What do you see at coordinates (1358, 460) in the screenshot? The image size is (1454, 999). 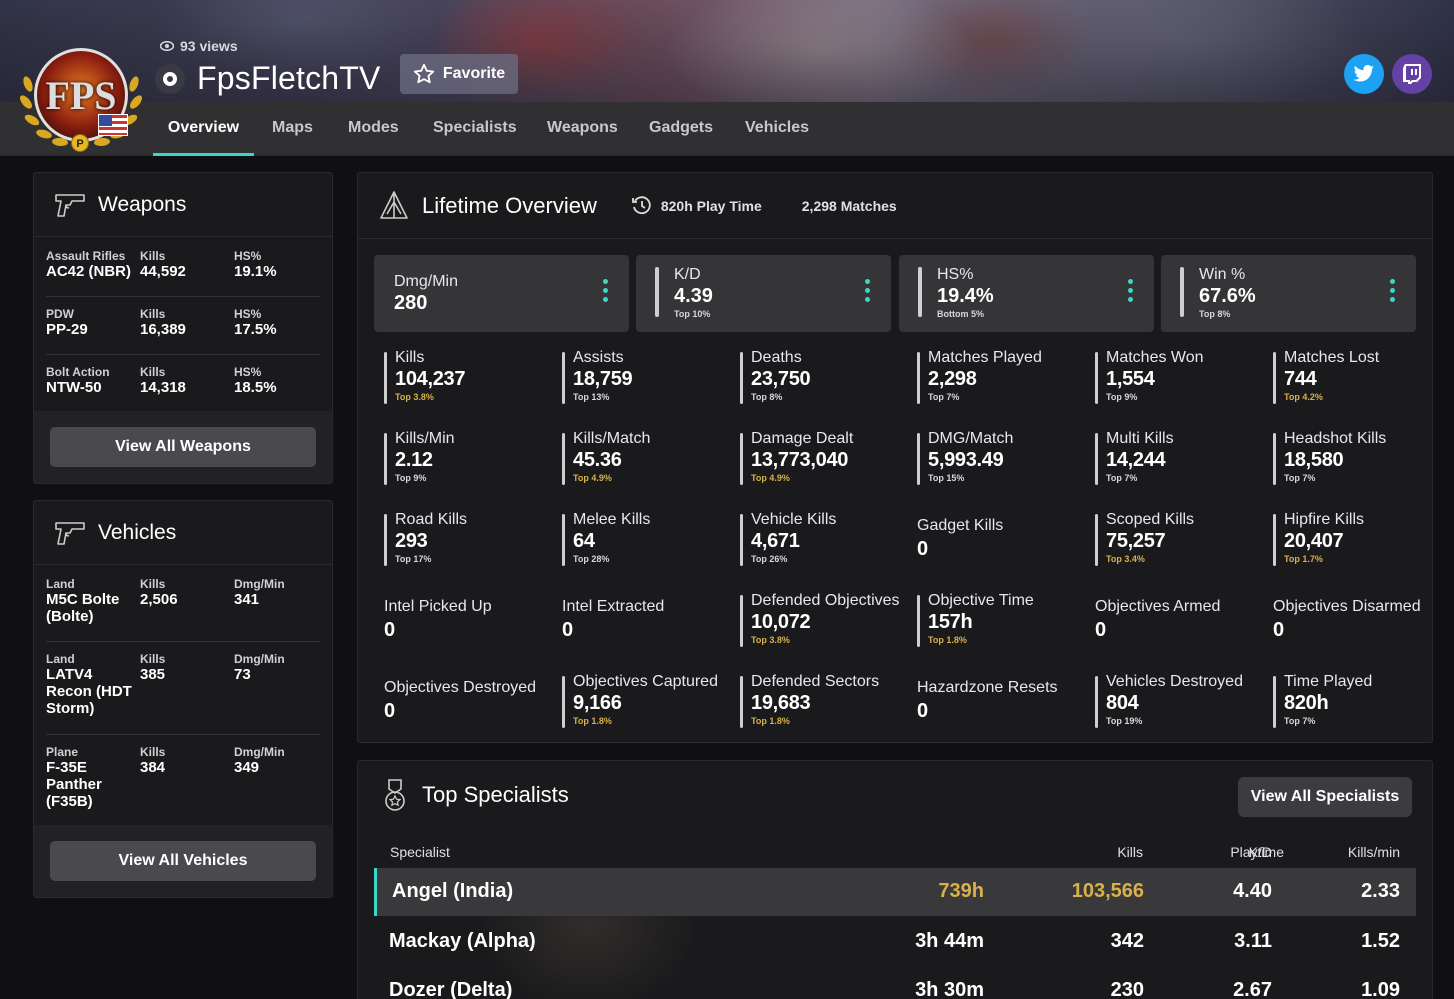 I see `stat-headshot-kills: Headshot Kills 18,580 Top 7%` at bounding box center [1358, 460].